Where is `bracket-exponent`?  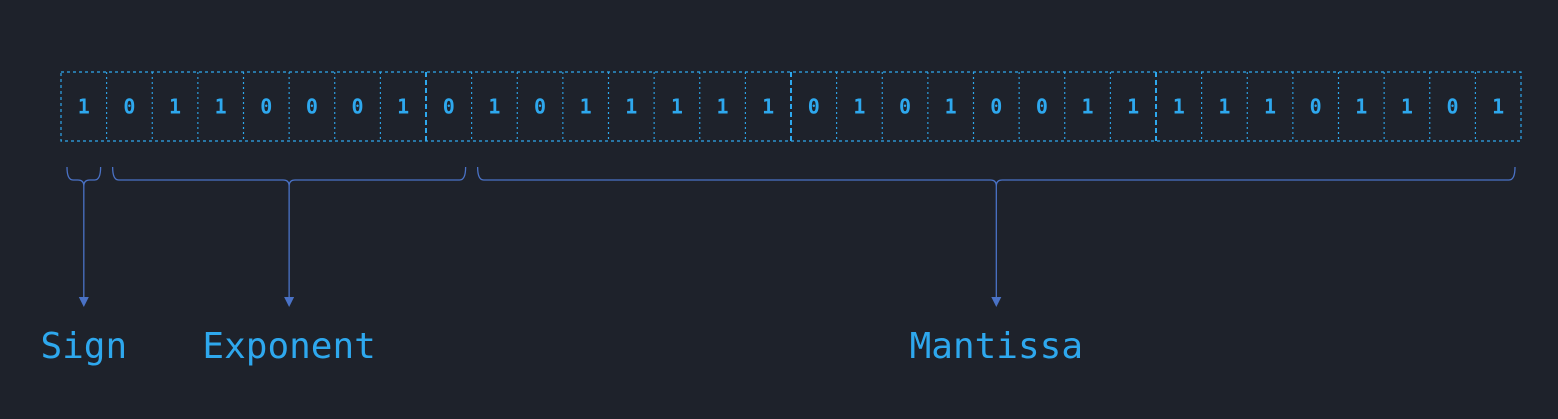 bracket-exponent is located at coordinates (289, 176).